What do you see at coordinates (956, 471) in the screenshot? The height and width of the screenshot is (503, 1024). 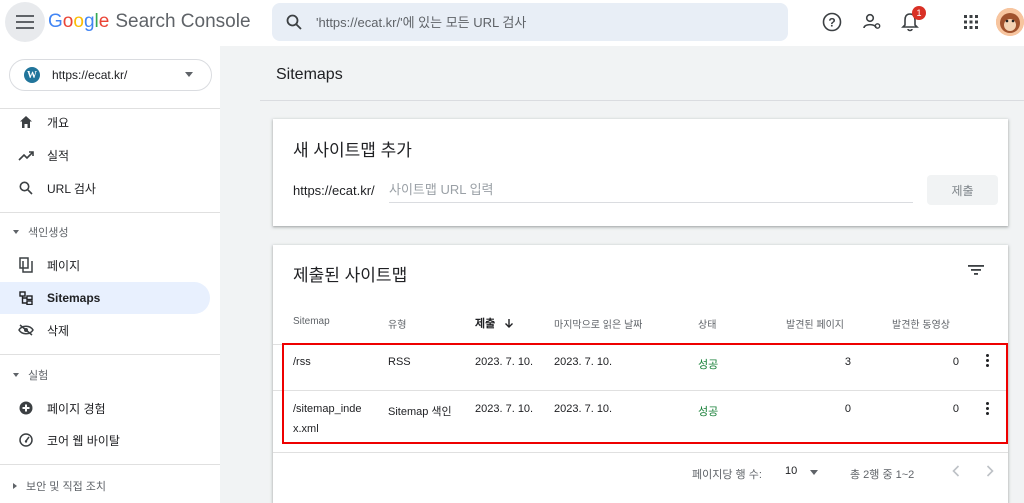 I see `prev-page-button` at bounding box center [956, 471].